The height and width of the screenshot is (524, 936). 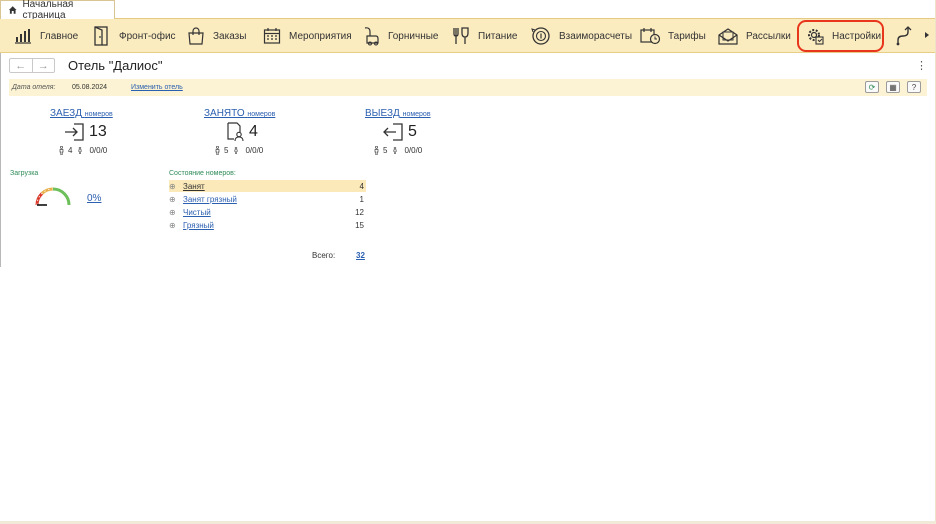 I want to click on page-title: Отель "Далиос", so click(x=115, y=65).